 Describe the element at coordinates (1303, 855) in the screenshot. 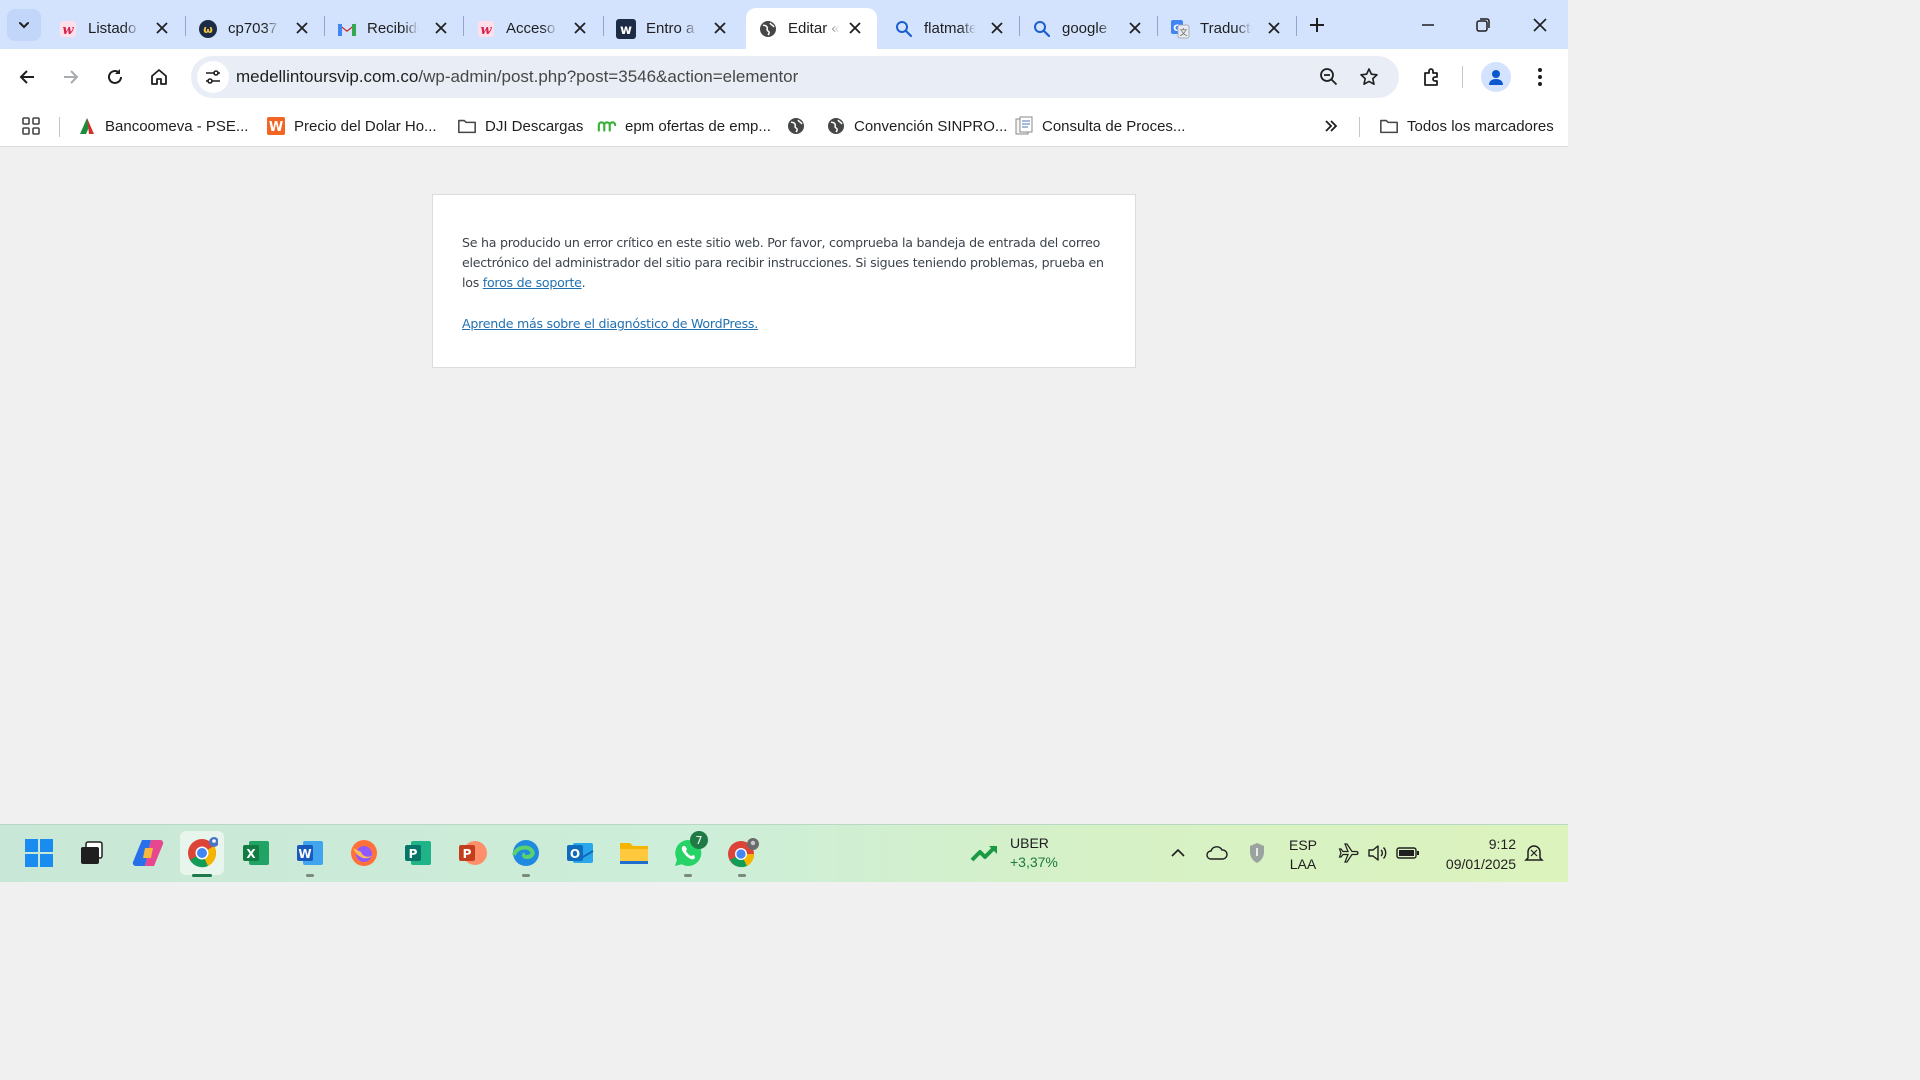

I see `input-language-indicator: ESP LAA` at that location.